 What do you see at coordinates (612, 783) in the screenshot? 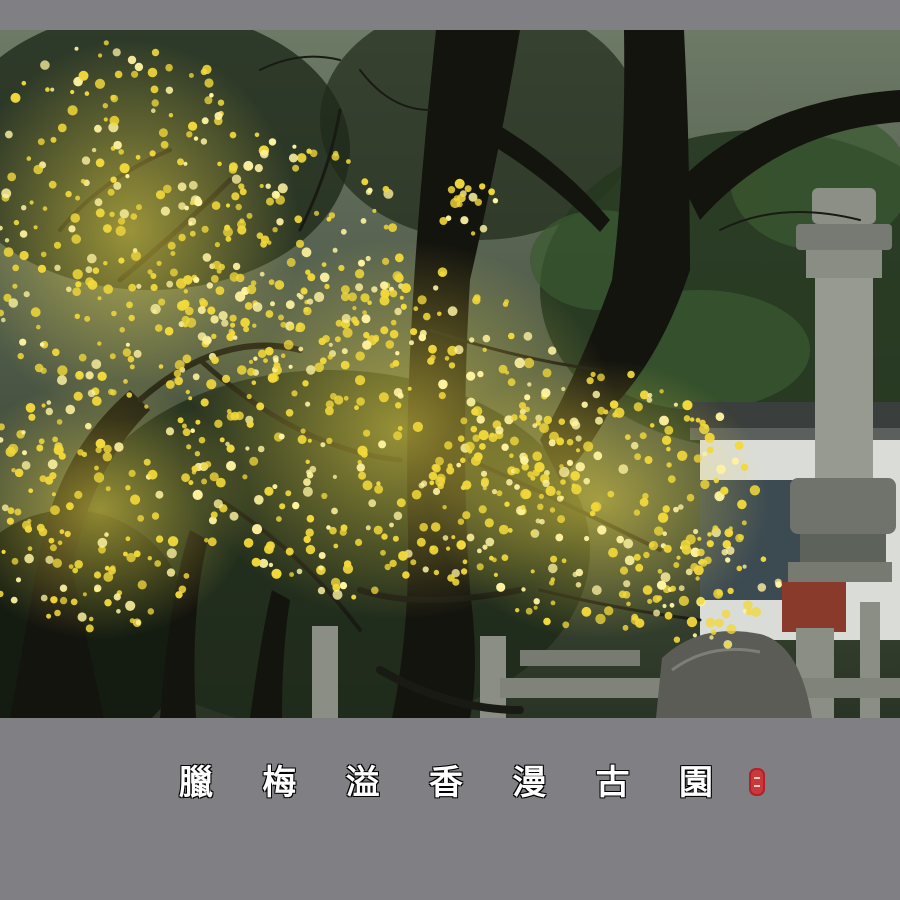
I see `caption-char: 古` at bounding box center [612, 783].